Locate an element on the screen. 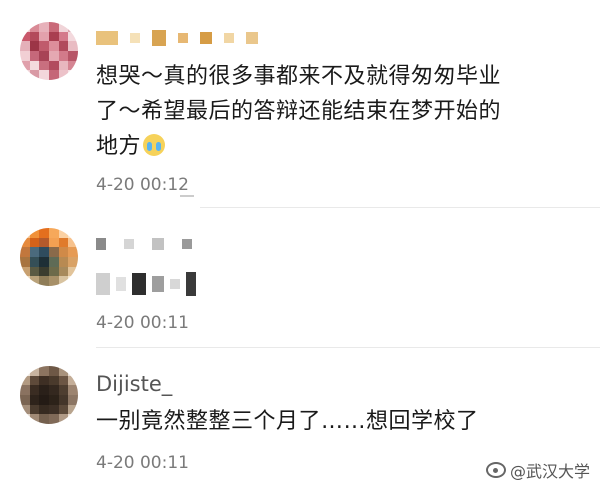  comment-text: 一别竟然整整三个月了……想回学校了 is located at coordinates (287, 421).